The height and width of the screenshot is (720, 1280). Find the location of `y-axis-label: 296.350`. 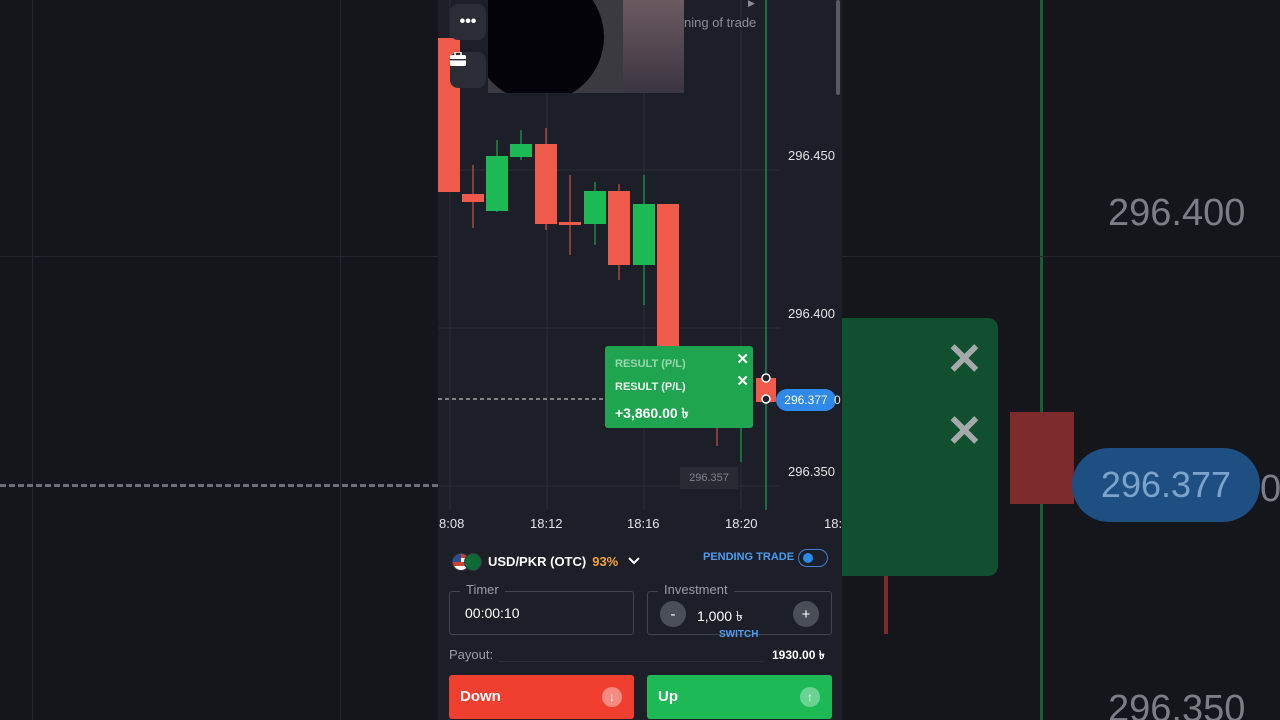

y-axis-label: 296.350 is located at coordinates (811, 471).